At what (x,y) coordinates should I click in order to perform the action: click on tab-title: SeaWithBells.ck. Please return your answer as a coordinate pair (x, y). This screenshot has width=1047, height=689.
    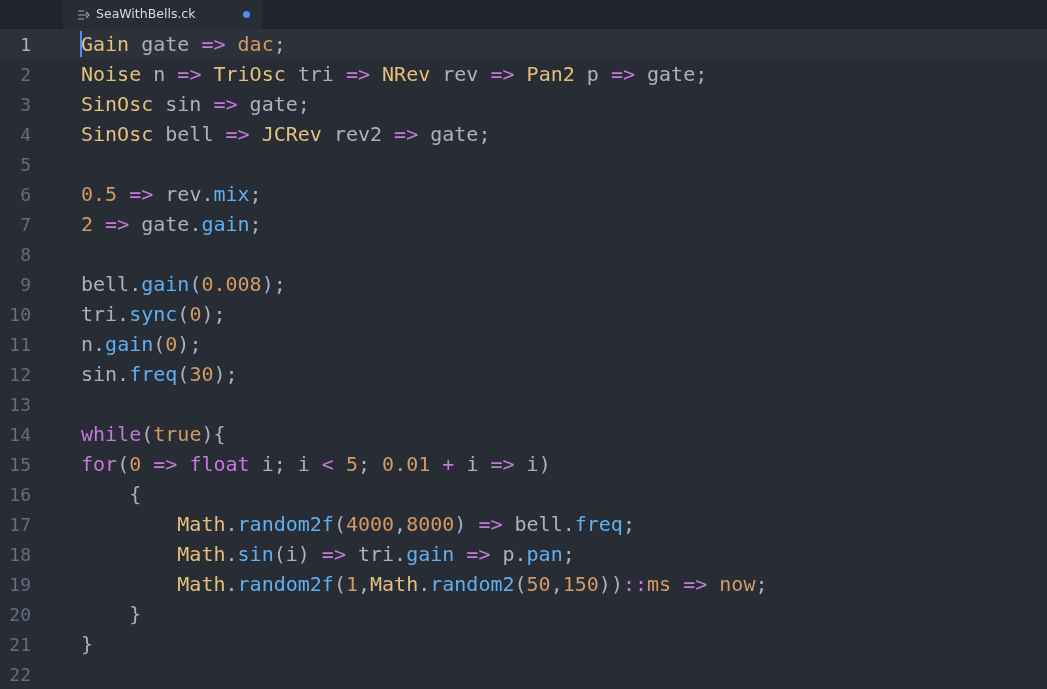
    Looking at the image, I should click on (146, 14).